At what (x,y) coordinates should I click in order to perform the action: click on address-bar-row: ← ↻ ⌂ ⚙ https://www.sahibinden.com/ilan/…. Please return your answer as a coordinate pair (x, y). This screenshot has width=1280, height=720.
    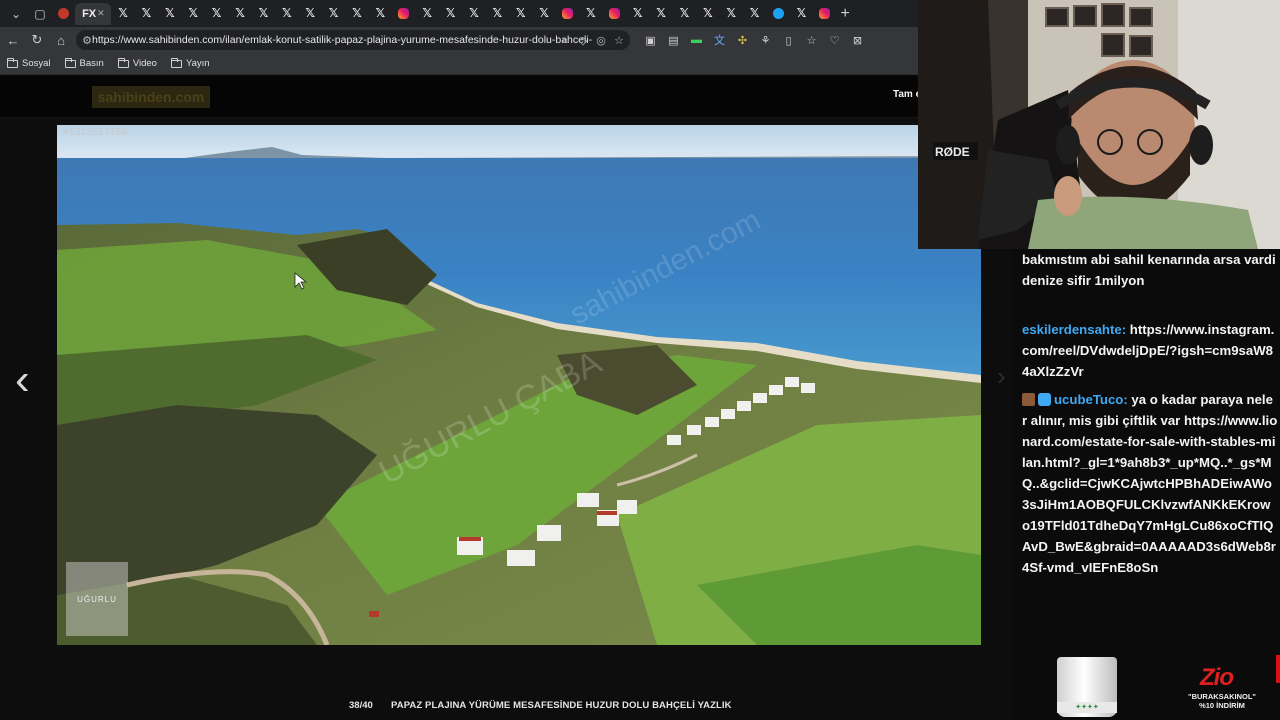
    Looking at the image, I should click on (459, 40).